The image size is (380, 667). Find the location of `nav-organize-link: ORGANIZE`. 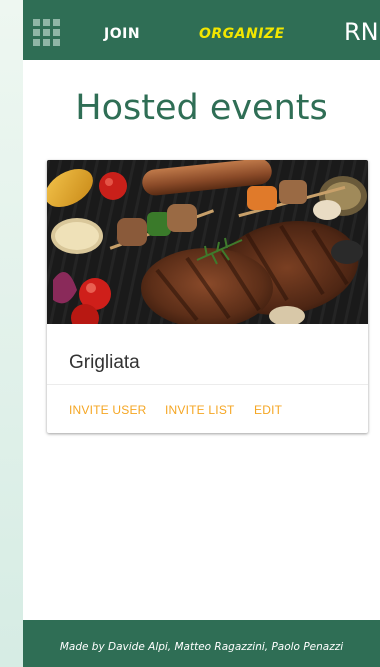

nav-organize-link: ORGANIZE is located at coordinates (242, 34).